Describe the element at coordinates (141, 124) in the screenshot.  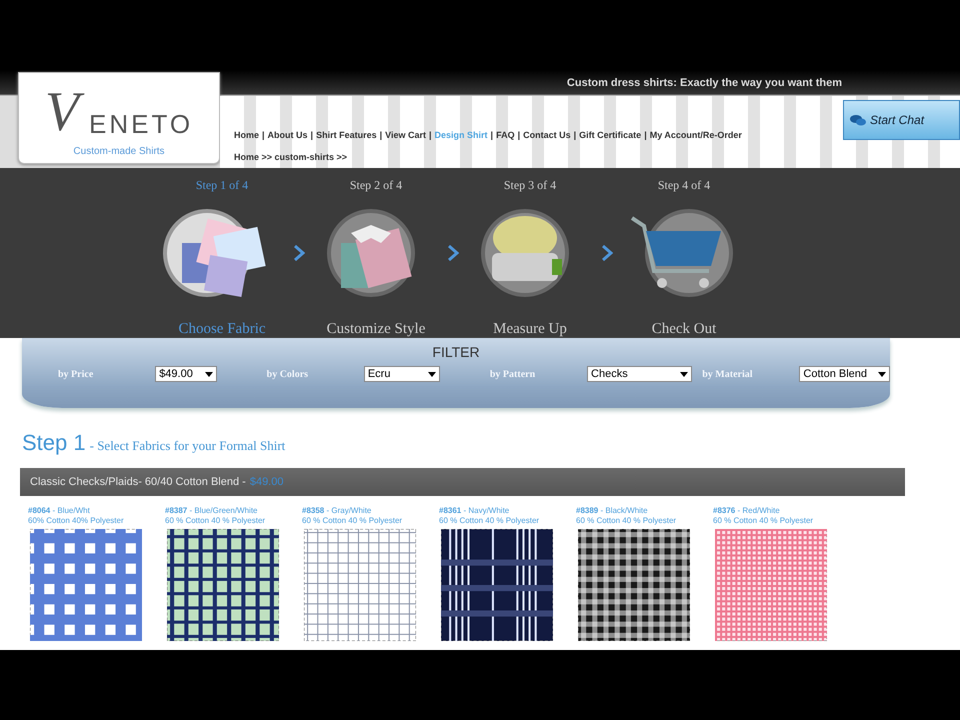
I see `logo-wordmark: ENETO` at that location.